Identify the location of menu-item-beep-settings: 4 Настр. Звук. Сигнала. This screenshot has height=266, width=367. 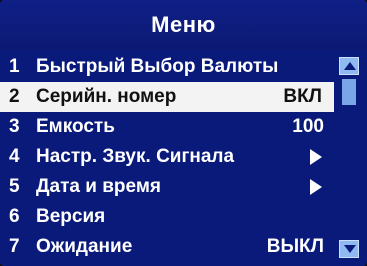
(167, 157).